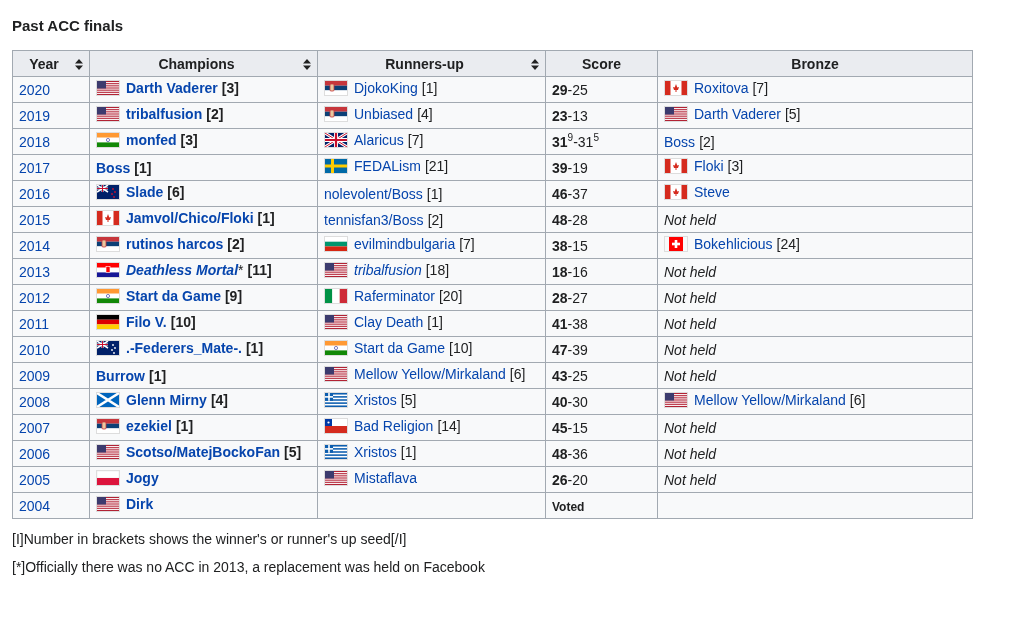 This screenshot has height=624, width=1018. What do you see at coordinates (35, 115) in the screenshot?
I see `year-link: 2019` at bounding box center [35, 115].